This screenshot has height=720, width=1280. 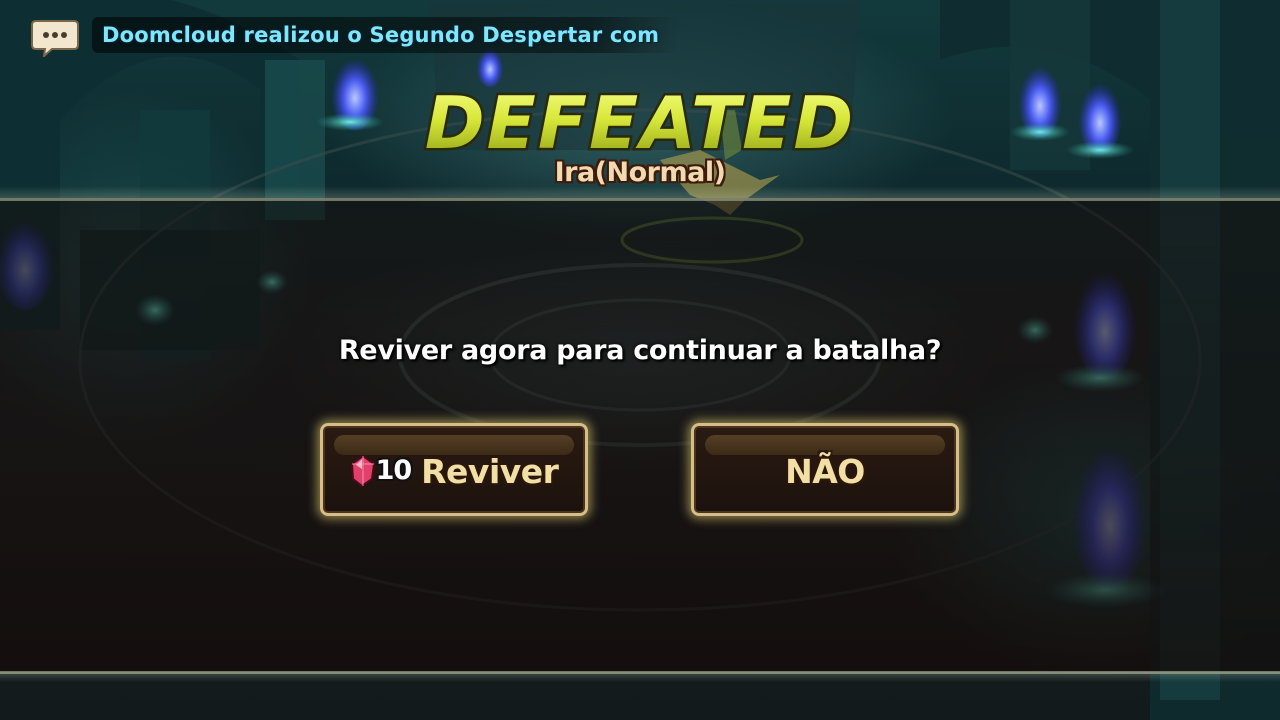 I want to click on defeated-text: DEFEATED, so click(x=640, y=122).